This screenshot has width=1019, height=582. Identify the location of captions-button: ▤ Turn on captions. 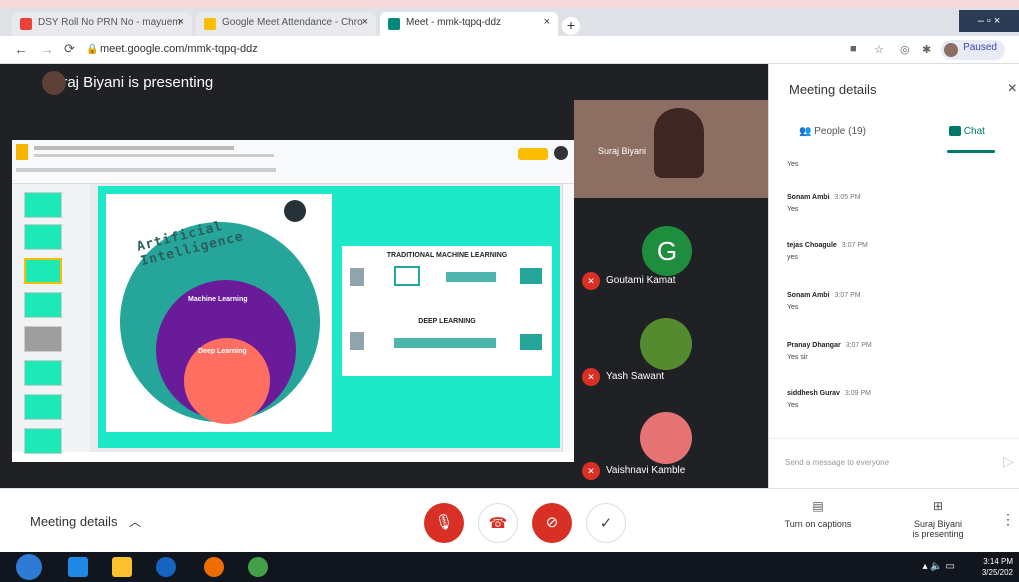
(818, 514).